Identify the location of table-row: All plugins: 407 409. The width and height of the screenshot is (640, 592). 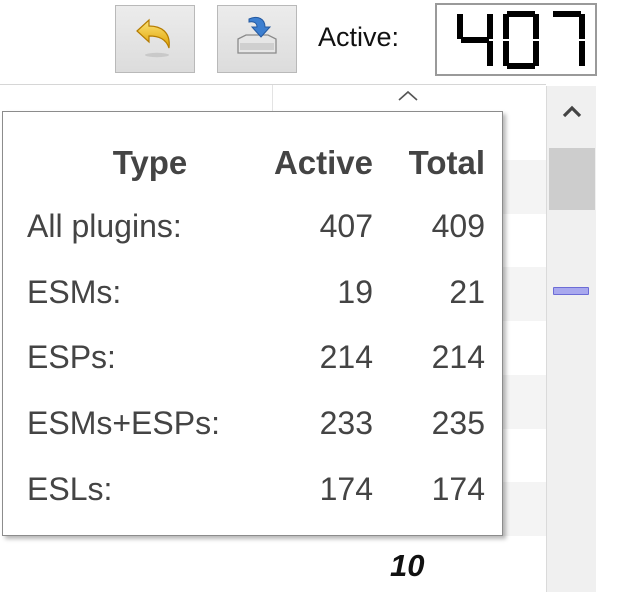
(256, 227).